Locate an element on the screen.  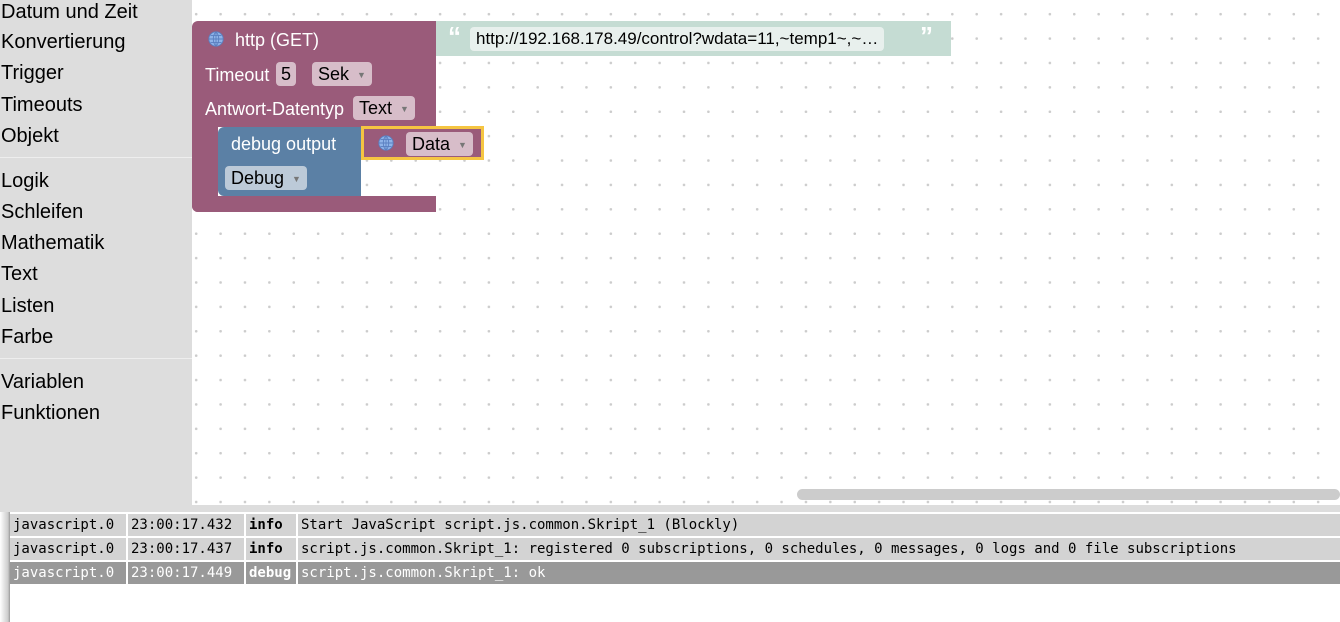
category-trigger: Trigger is located at coordinates (32, 73).